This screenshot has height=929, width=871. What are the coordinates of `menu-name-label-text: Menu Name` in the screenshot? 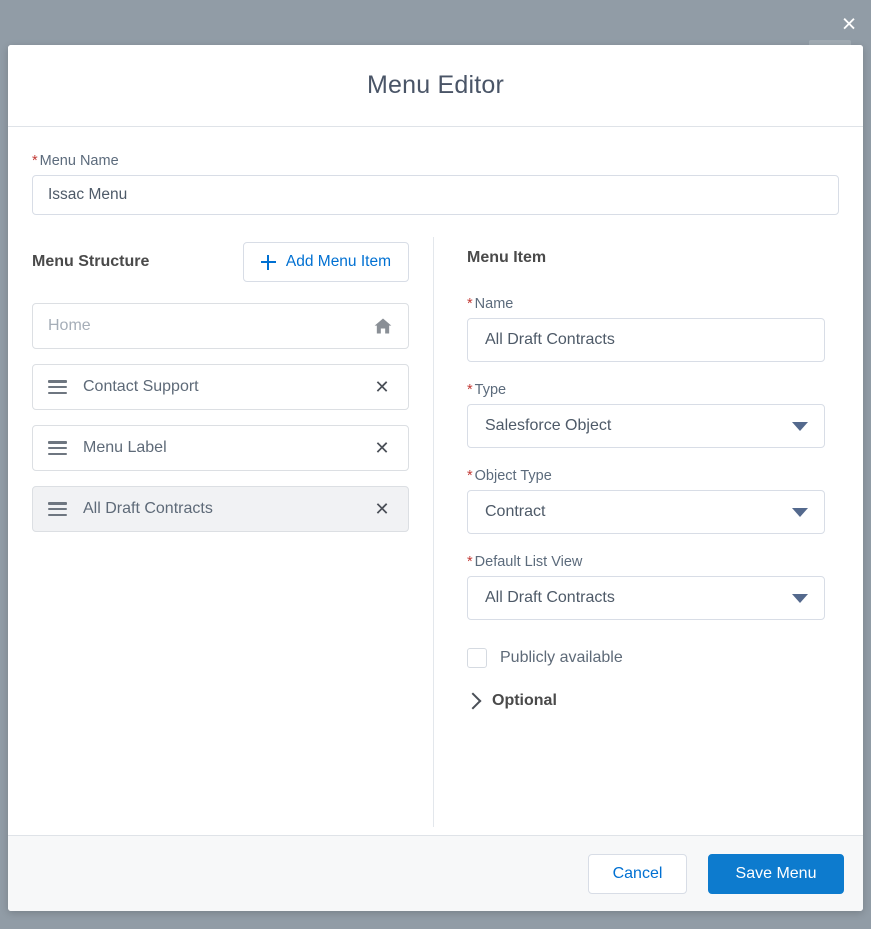 It's located at (79, 161).